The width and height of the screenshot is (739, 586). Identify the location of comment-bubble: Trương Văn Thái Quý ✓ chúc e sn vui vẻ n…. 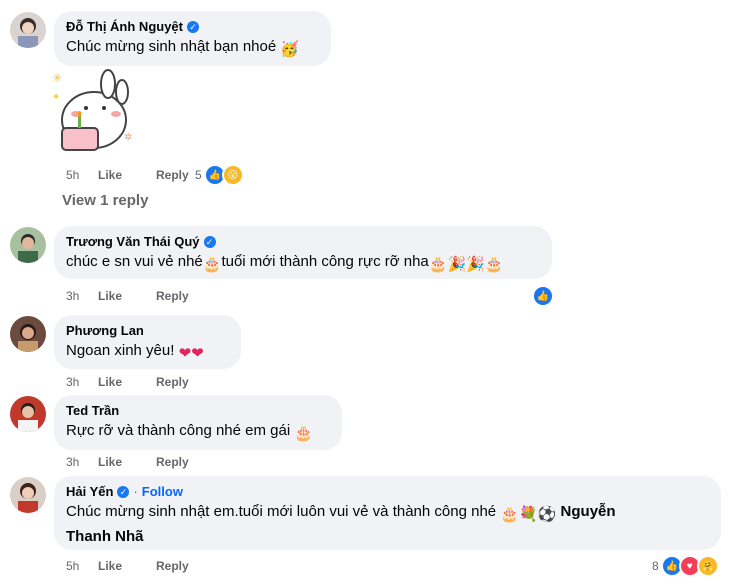
(303, 252).